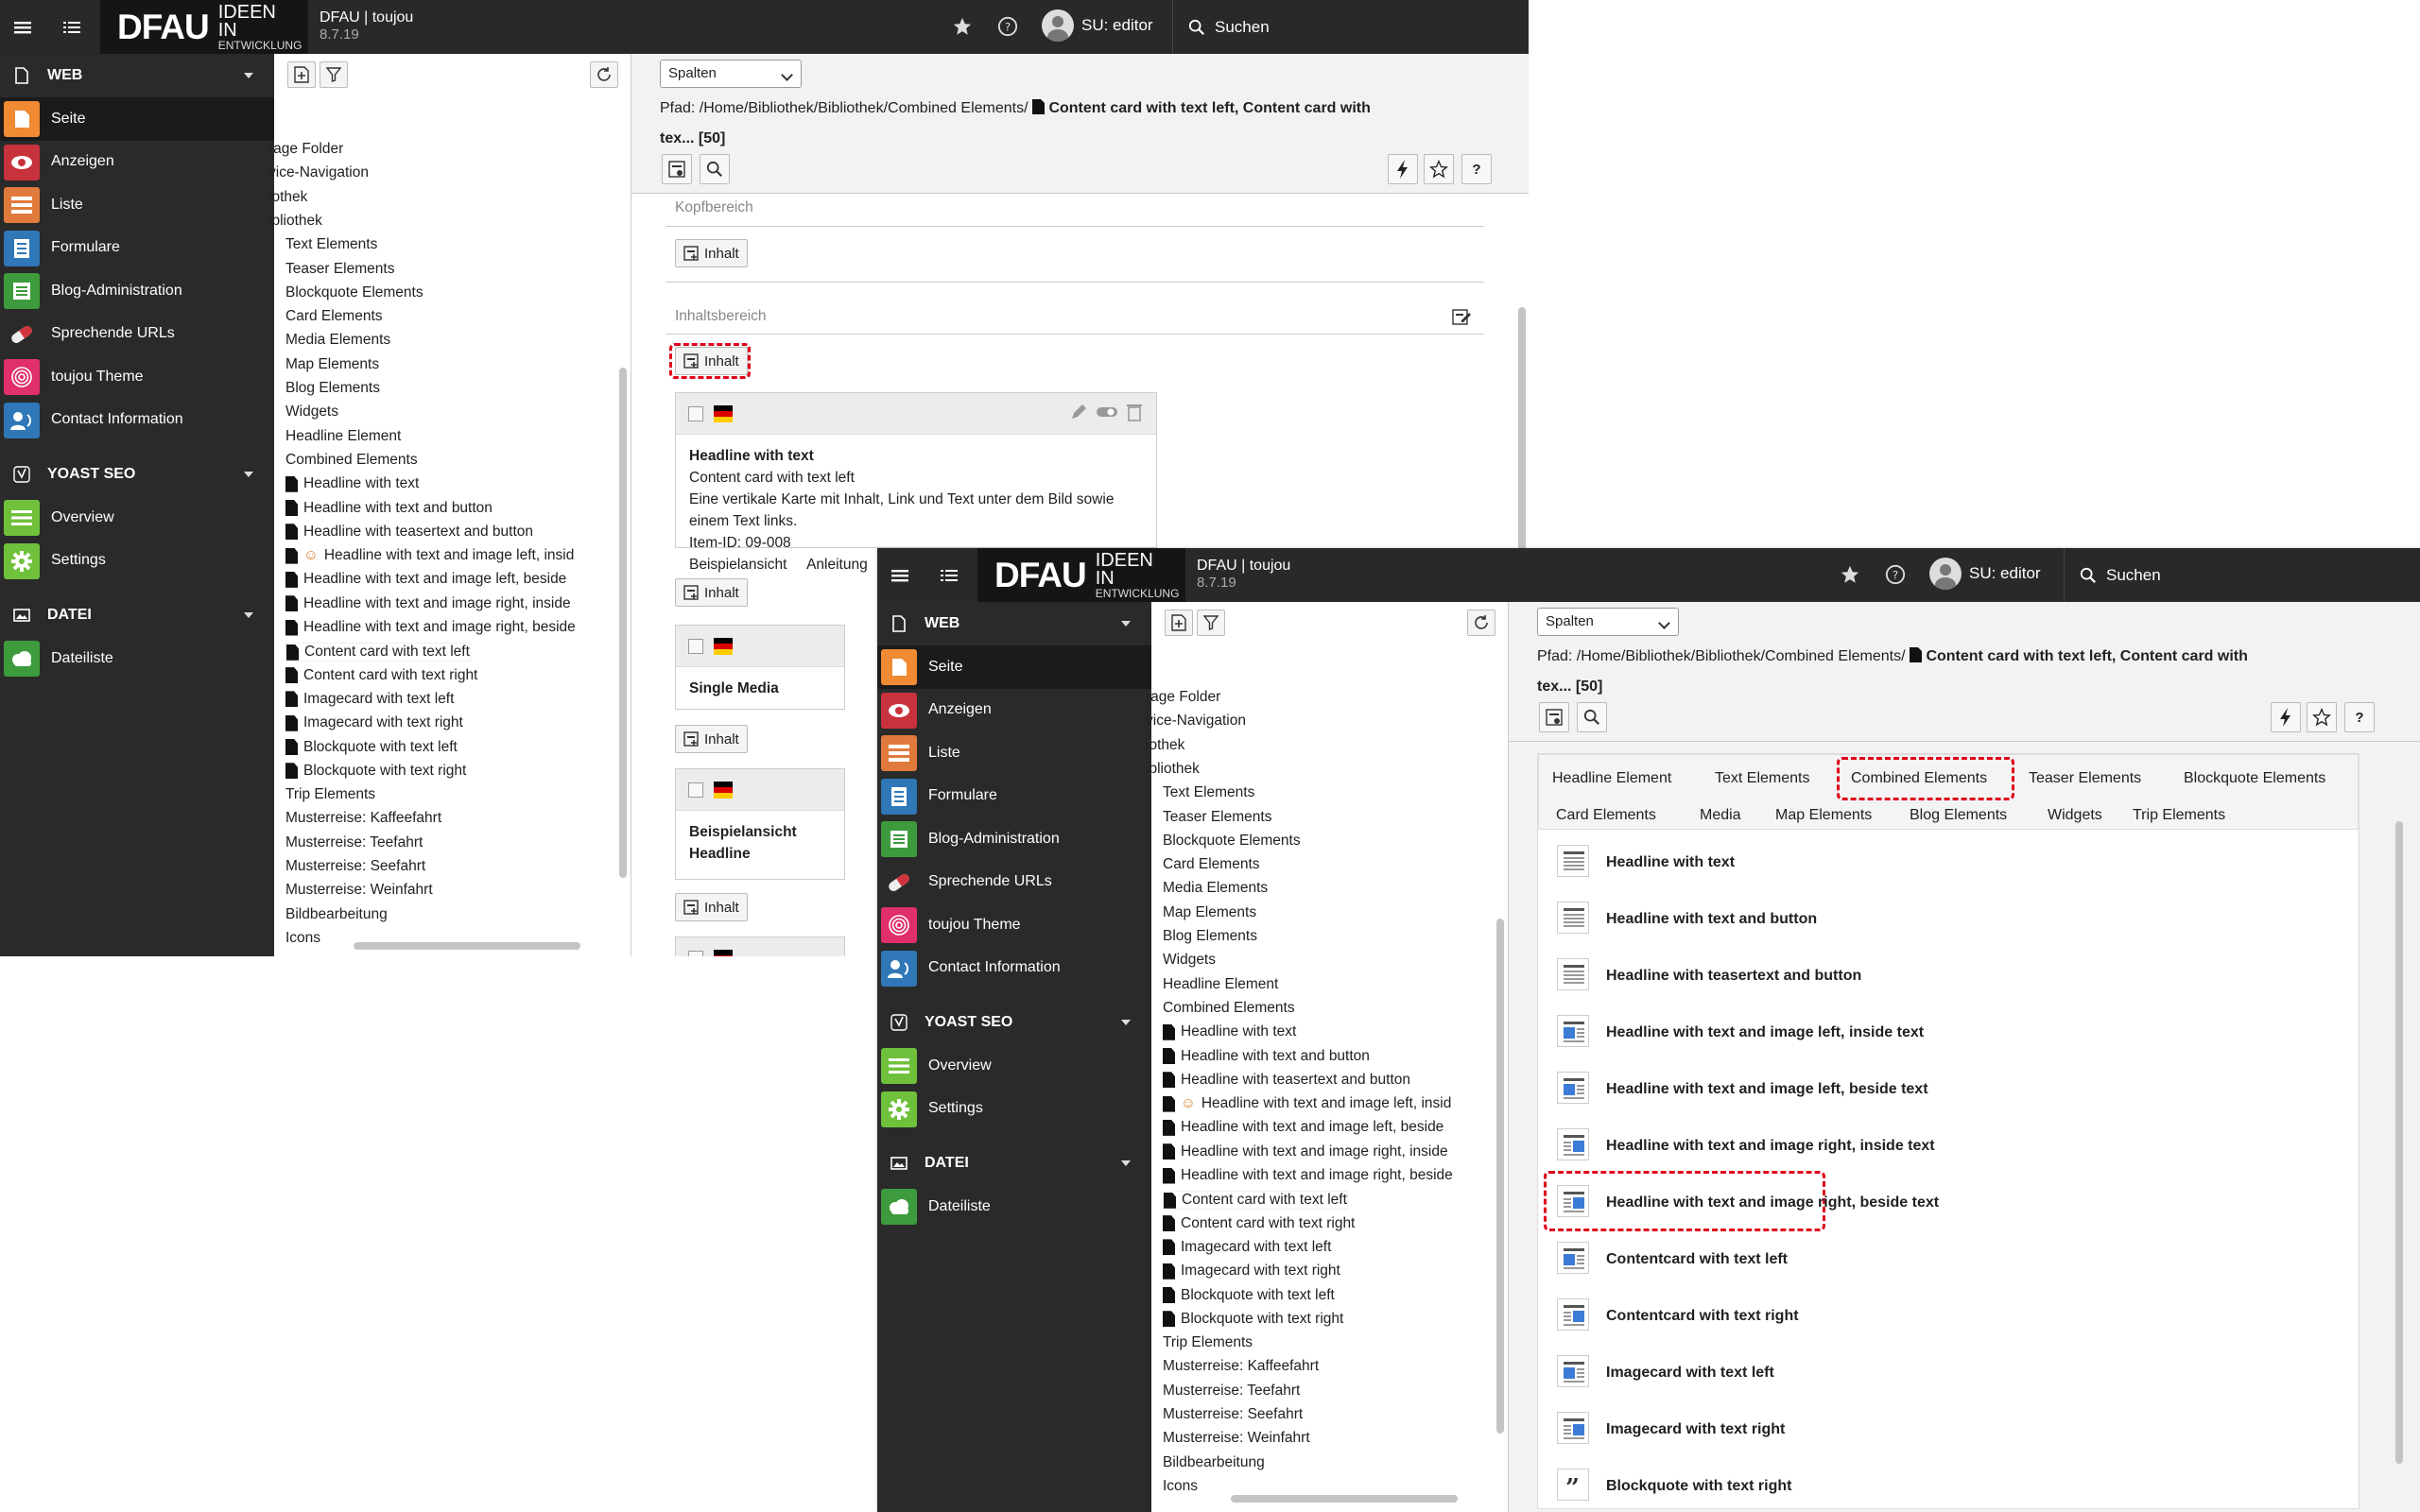 This screenshot has width=2420, height=1512. Describe the element at coordinates (731, 74) in the screenshot. I see `column-select: Spalten` at that location.